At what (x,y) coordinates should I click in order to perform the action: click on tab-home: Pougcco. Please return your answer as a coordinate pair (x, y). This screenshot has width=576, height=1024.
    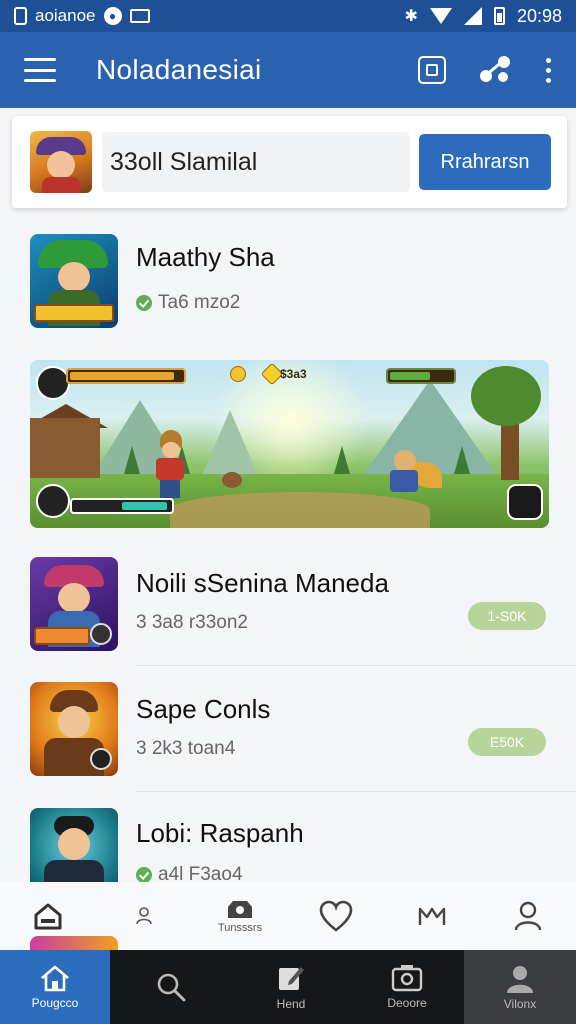
    Looking at the image, I should click on (55, 987).